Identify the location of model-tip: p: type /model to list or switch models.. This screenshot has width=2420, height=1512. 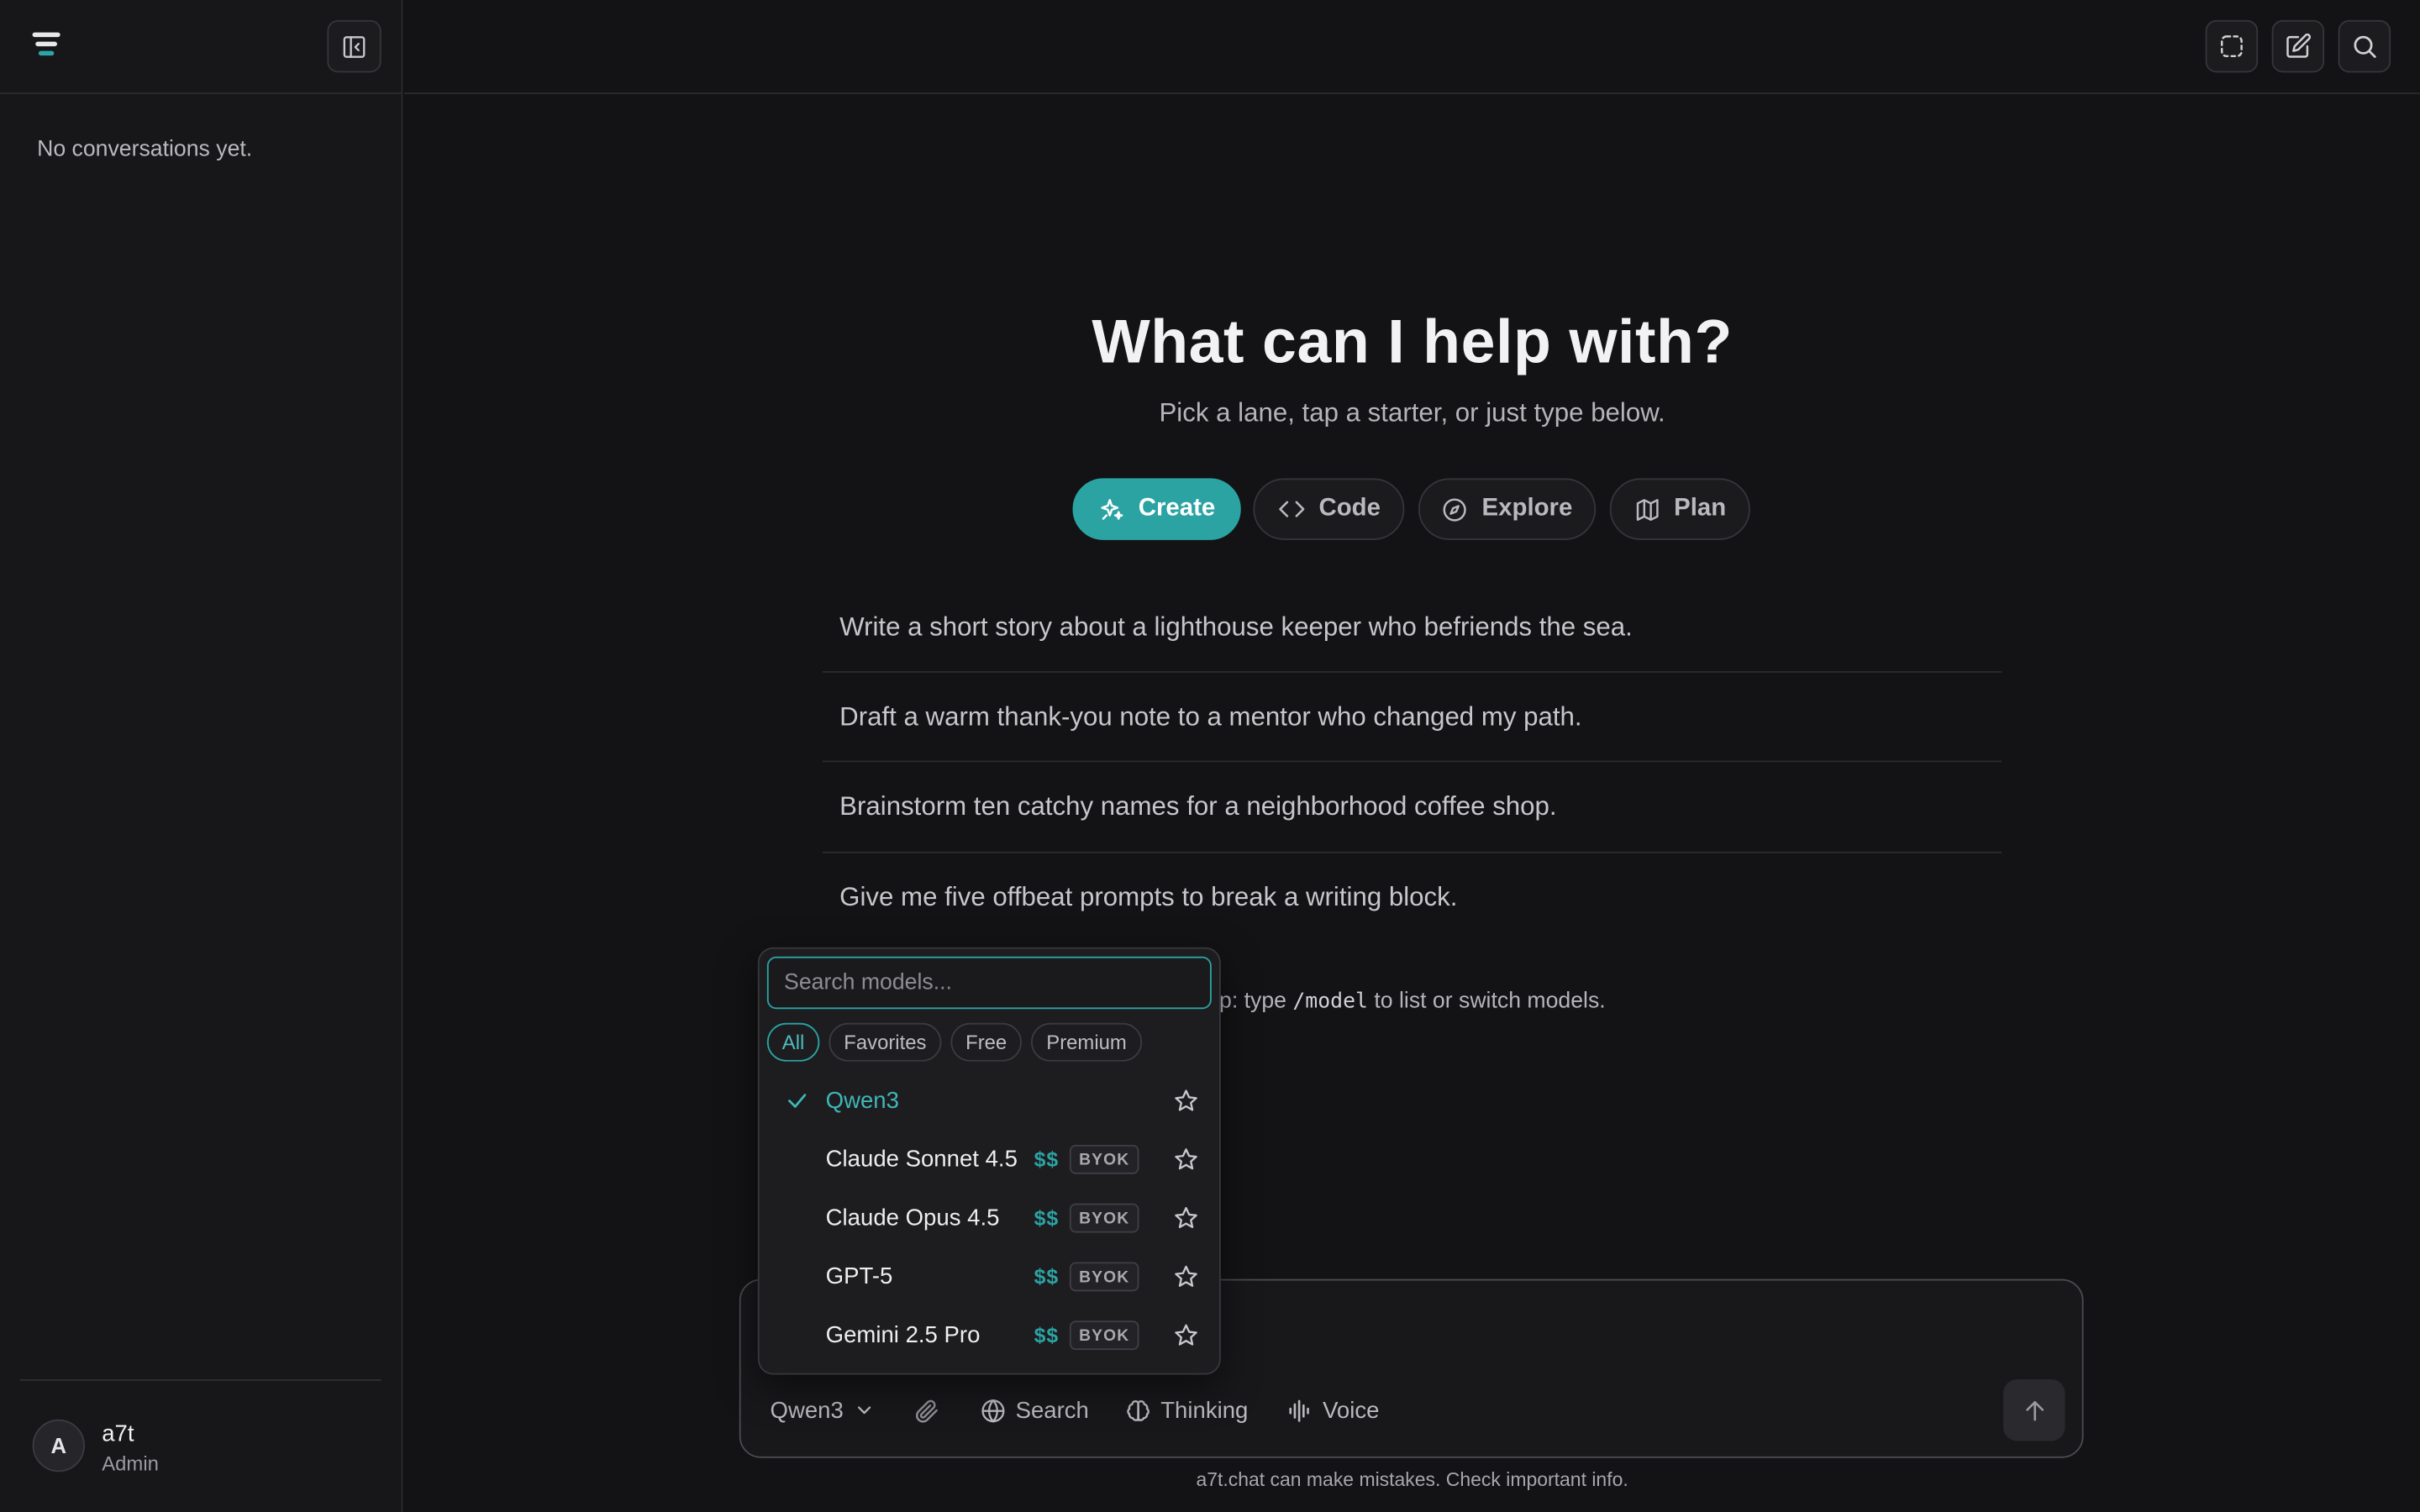
(1412, 1001).